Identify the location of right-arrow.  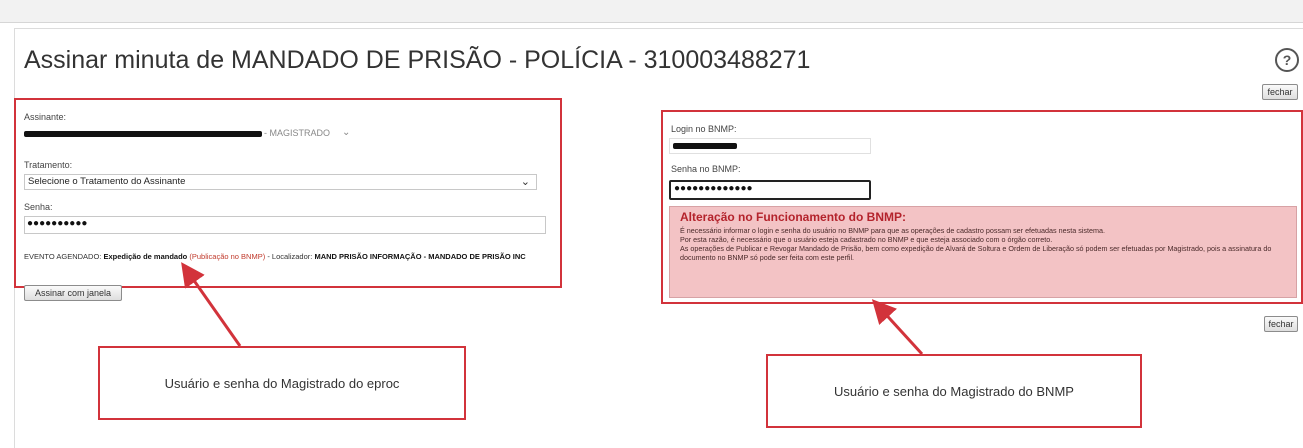
(897, 327).